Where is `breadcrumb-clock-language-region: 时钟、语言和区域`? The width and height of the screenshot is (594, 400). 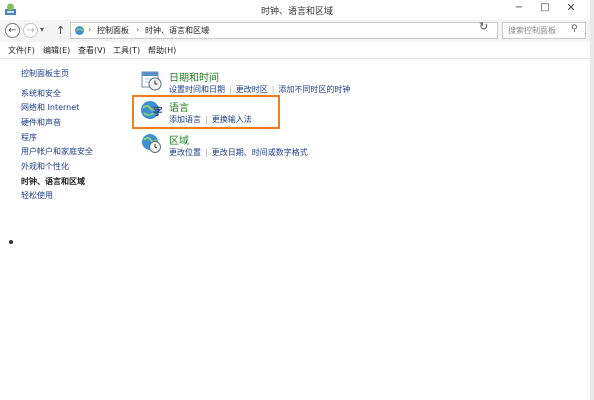
breadcrumb-clock-language-region: 时钟、语言和区域 is located at coordinates (177, 30).